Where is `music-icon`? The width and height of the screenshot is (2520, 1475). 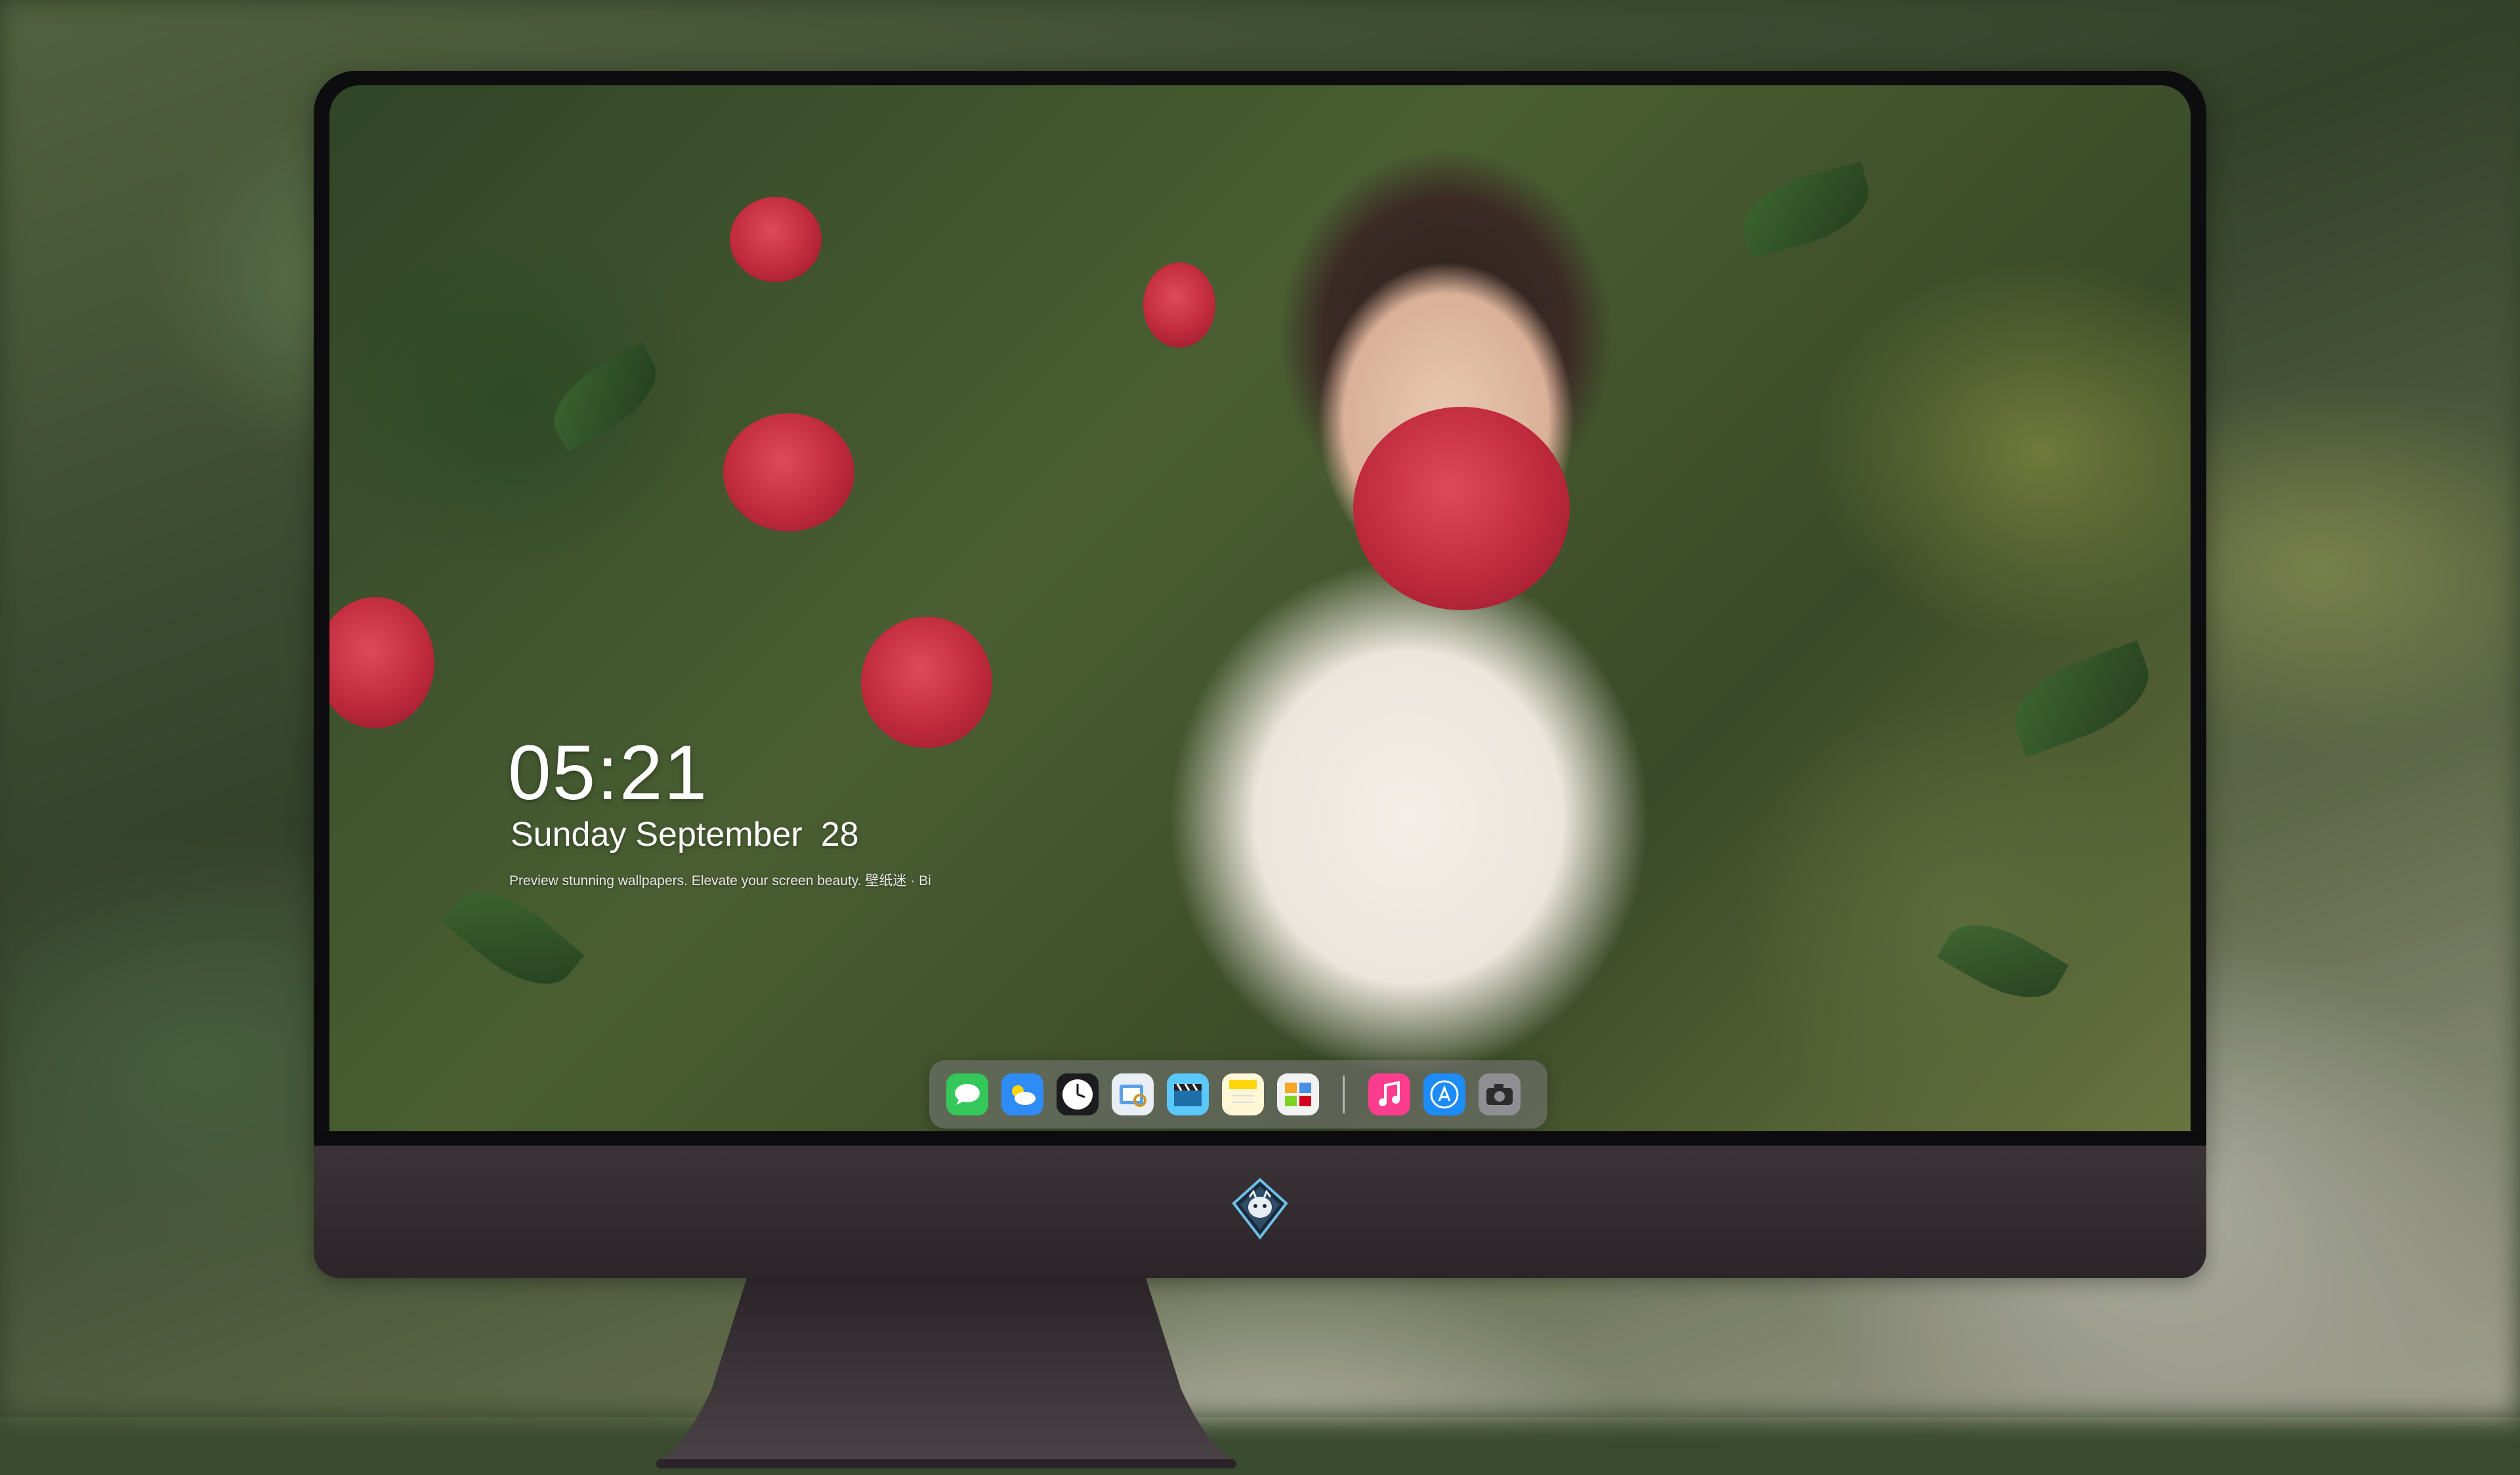 music-icon is located at coordinates (1389, 1094).